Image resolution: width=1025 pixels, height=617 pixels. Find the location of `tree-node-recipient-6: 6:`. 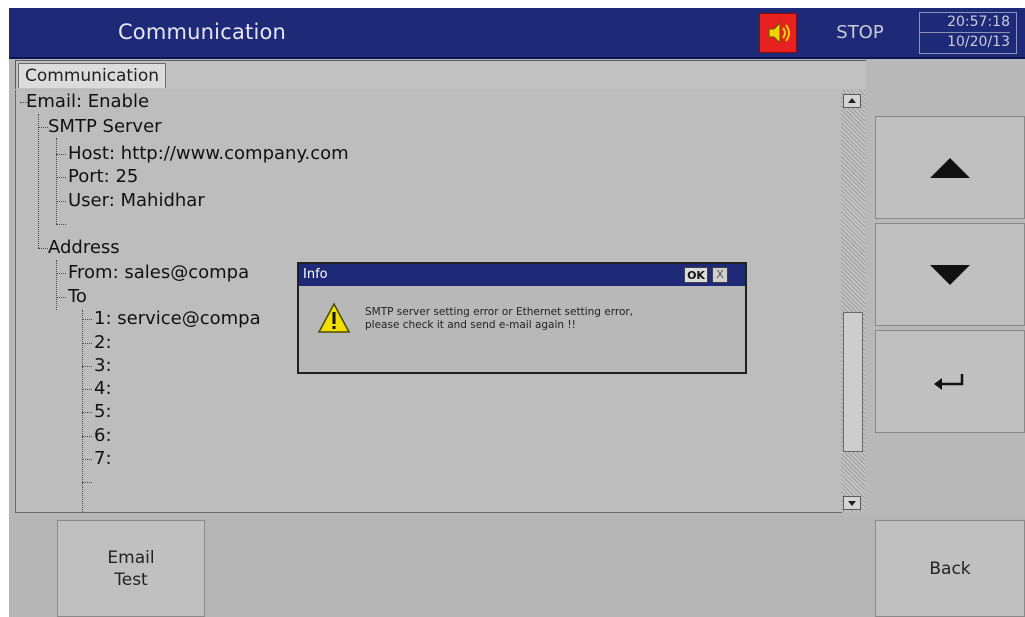

tree-node-recipient-6: 6: is located at coordinates (102, 436).